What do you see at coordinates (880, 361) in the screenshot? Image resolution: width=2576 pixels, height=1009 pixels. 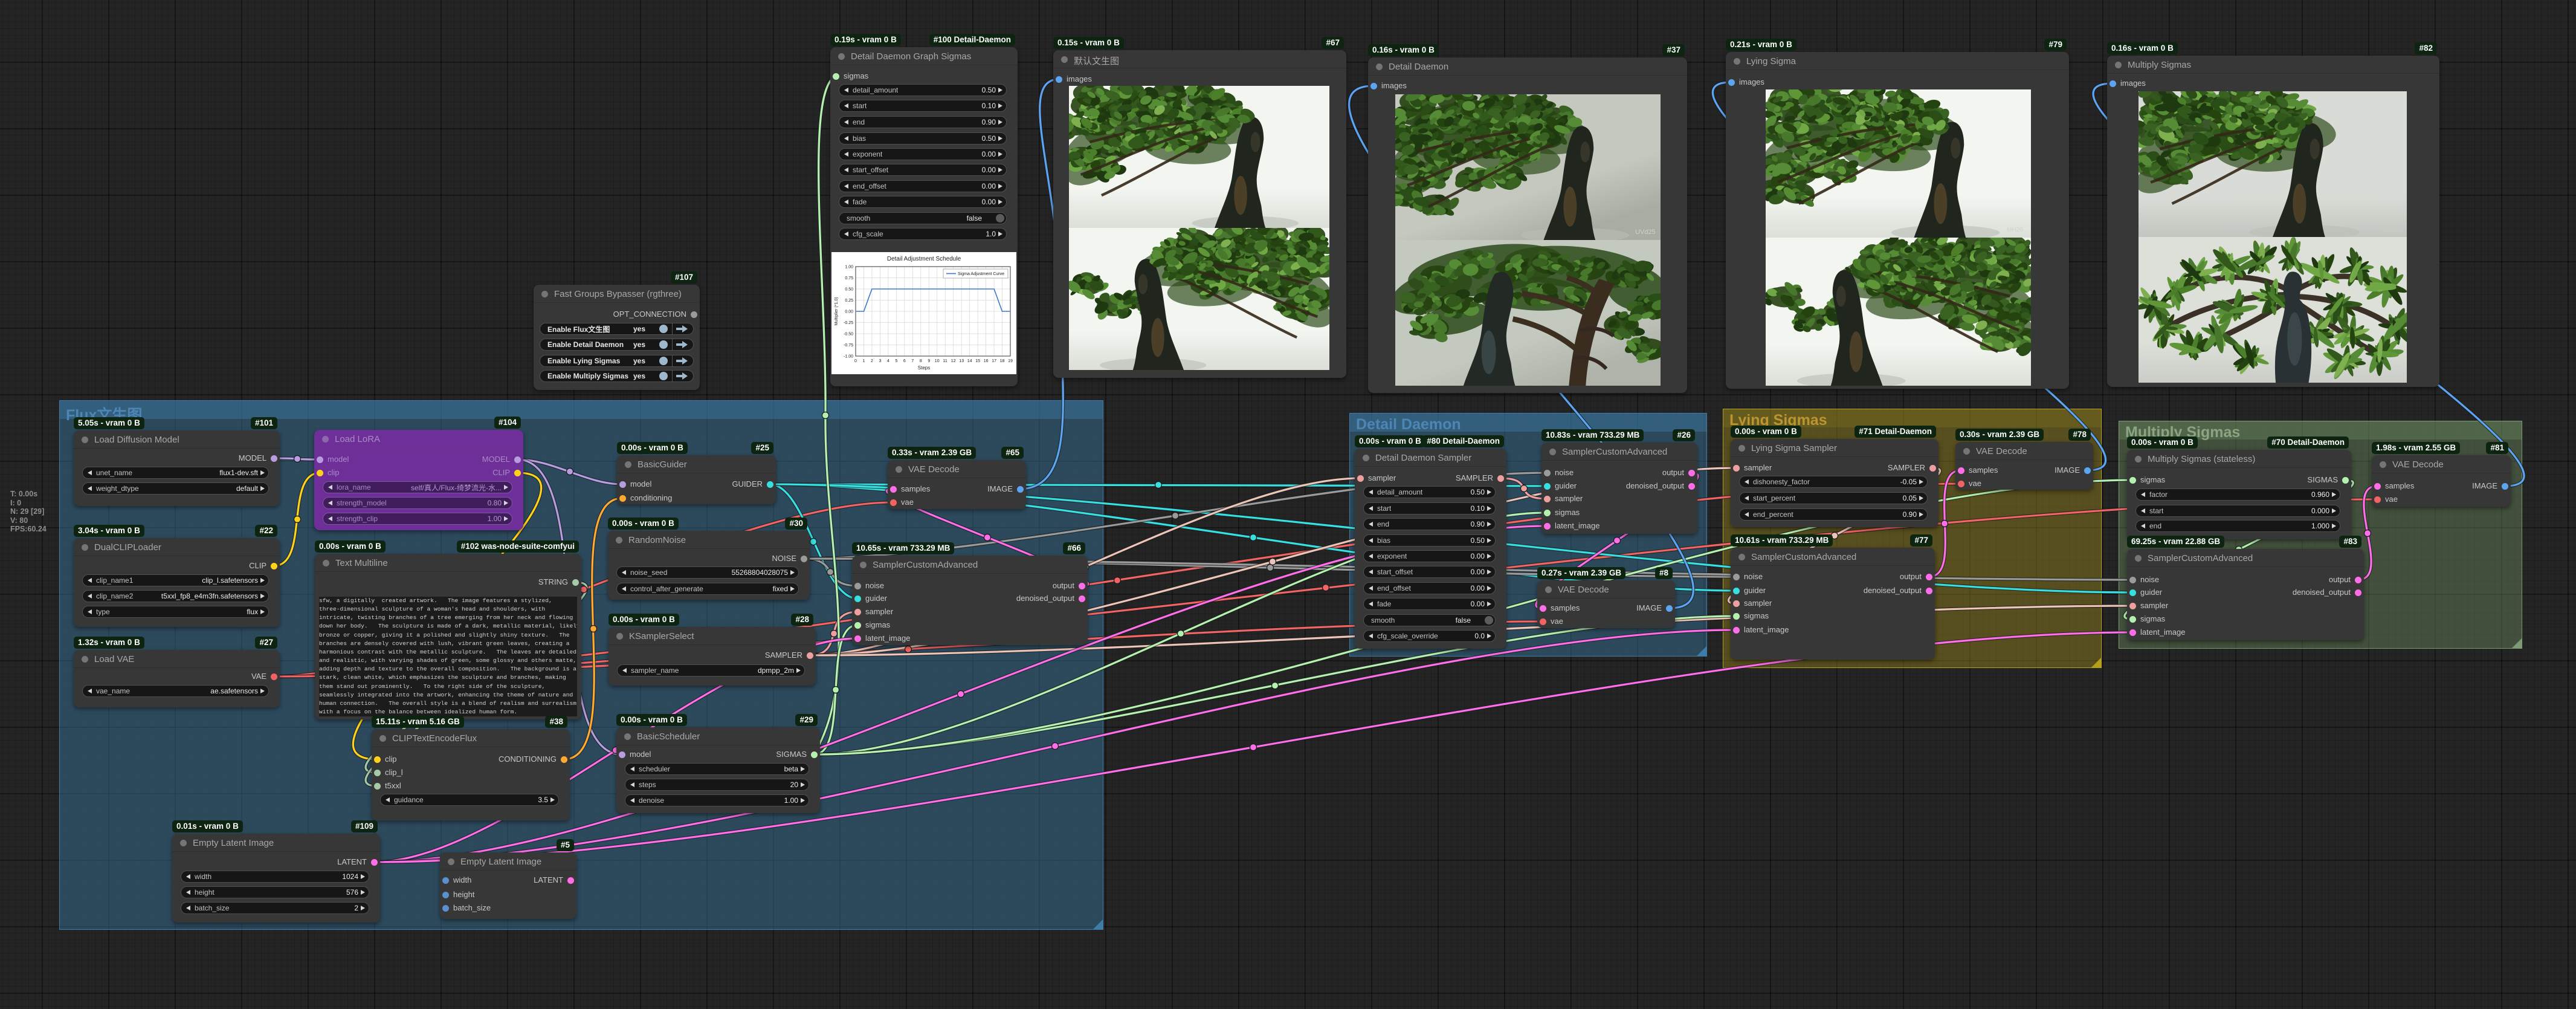 I see `svg-text: 3` at bounding box center [880, 361].